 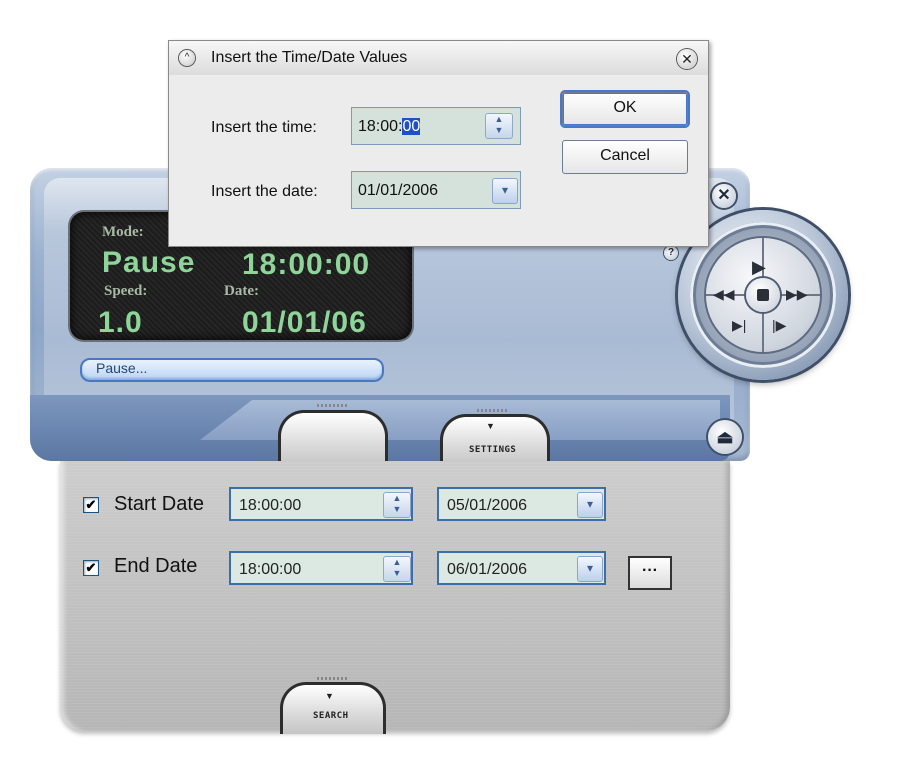 I want to click on mode-label: Mode:, so click(x=123, y=232).